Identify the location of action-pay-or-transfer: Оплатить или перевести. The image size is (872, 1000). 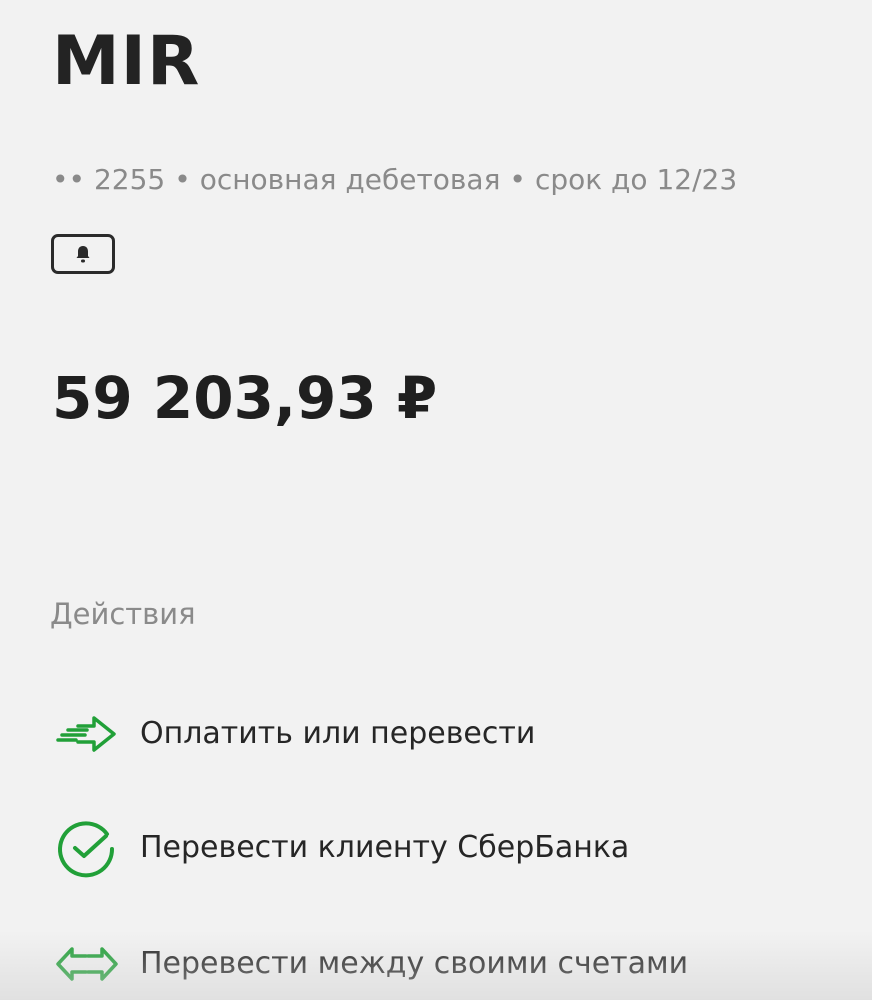
(295, 734).